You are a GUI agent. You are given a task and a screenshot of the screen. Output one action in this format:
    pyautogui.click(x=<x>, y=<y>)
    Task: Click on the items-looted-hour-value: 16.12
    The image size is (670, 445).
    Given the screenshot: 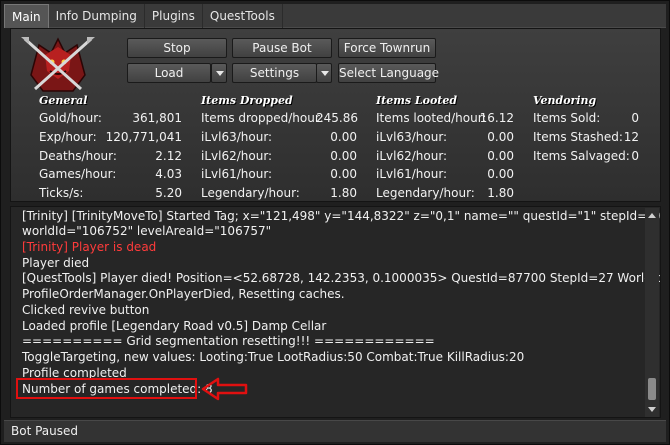 What is the action you would take?
    pyautogui.click(x=496, y=118)
    